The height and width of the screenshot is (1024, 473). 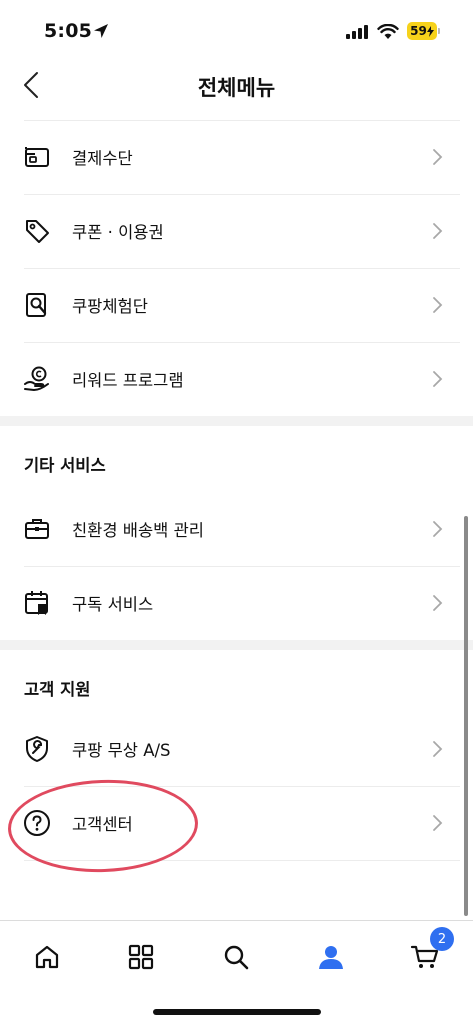 I want to click on battery-indicator: 59, so click(x=422, y=31).